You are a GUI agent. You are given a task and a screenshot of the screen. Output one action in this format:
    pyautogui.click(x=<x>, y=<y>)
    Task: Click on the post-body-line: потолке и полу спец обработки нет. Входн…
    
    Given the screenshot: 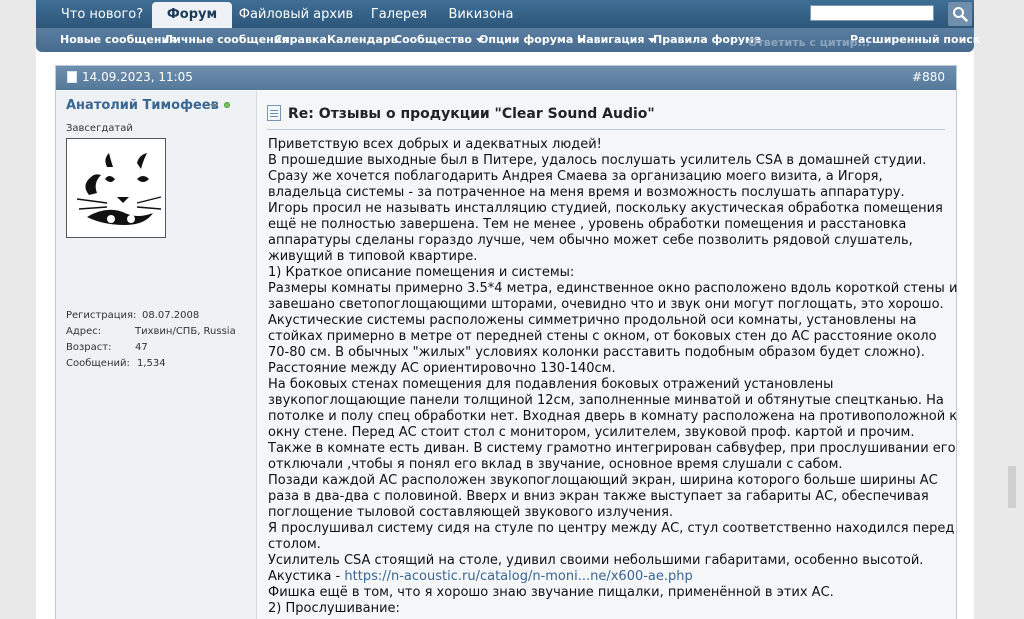 What is the action you would take?
    pyautogui.click(x=613, y=416)
    